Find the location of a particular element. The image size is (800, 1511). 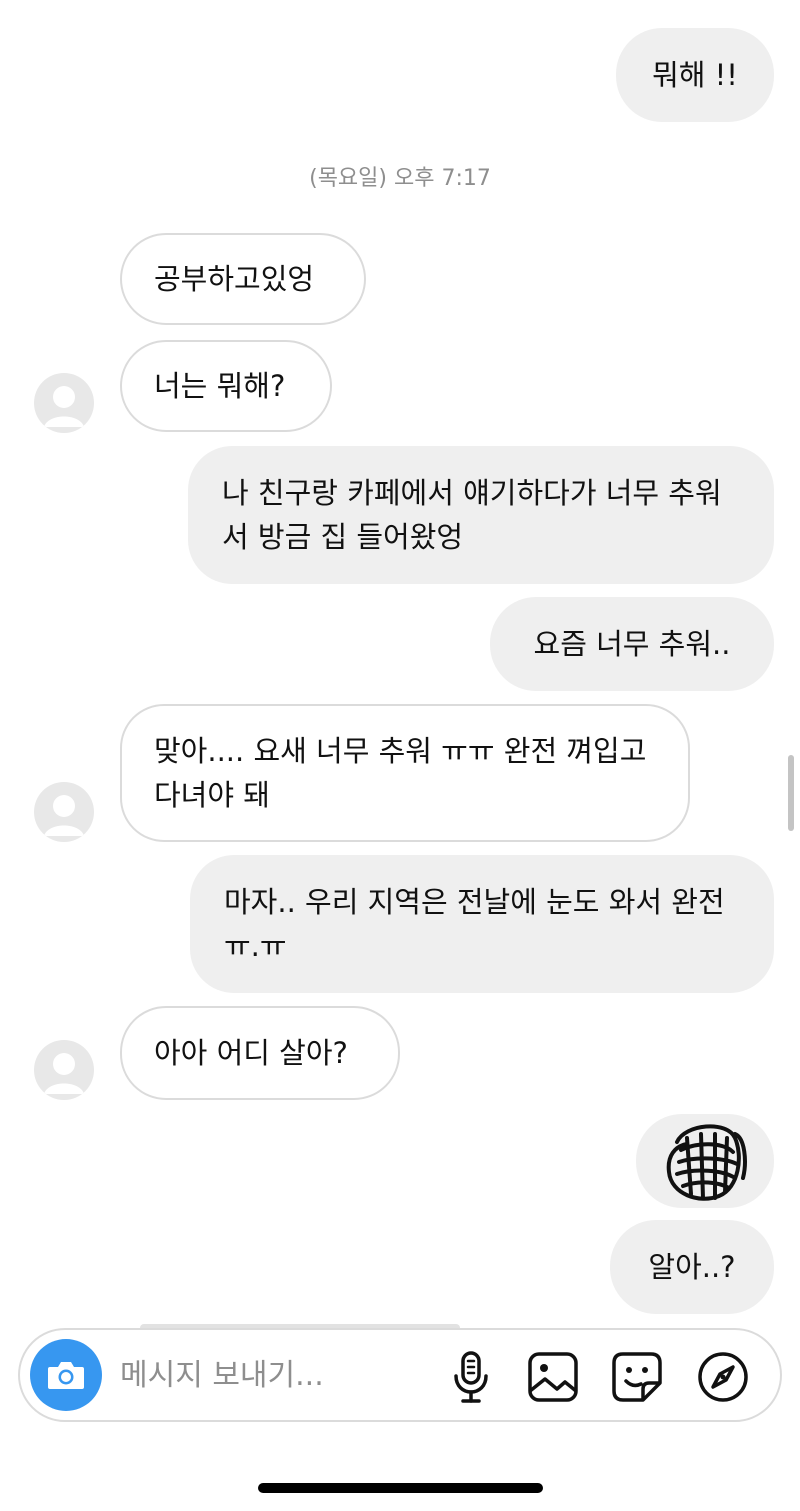

sticker-icon is located at coordinates (637, 1377).